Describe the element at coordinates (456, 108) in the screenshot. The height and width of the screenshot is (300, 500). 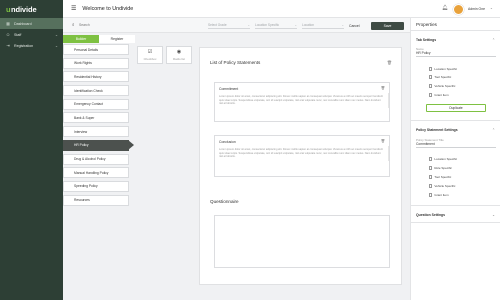
I see `duplicate-button: Duplicate` at that location.